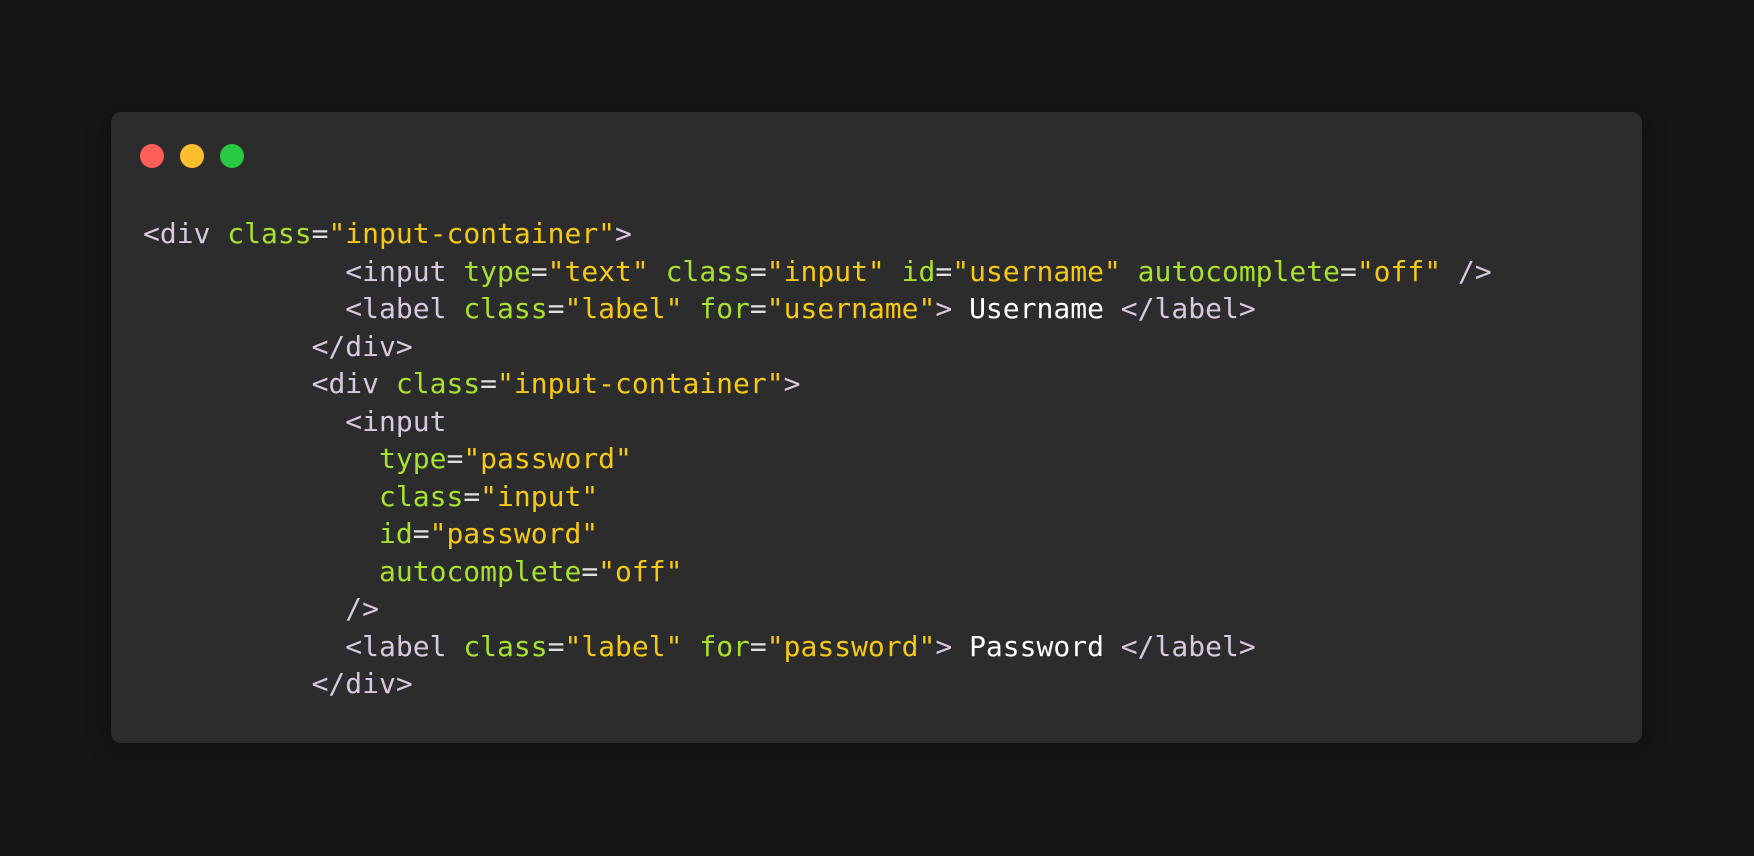  Describe the element at coordinates (817, 422) in the screenshot. I see `code-line: <input` at that location.